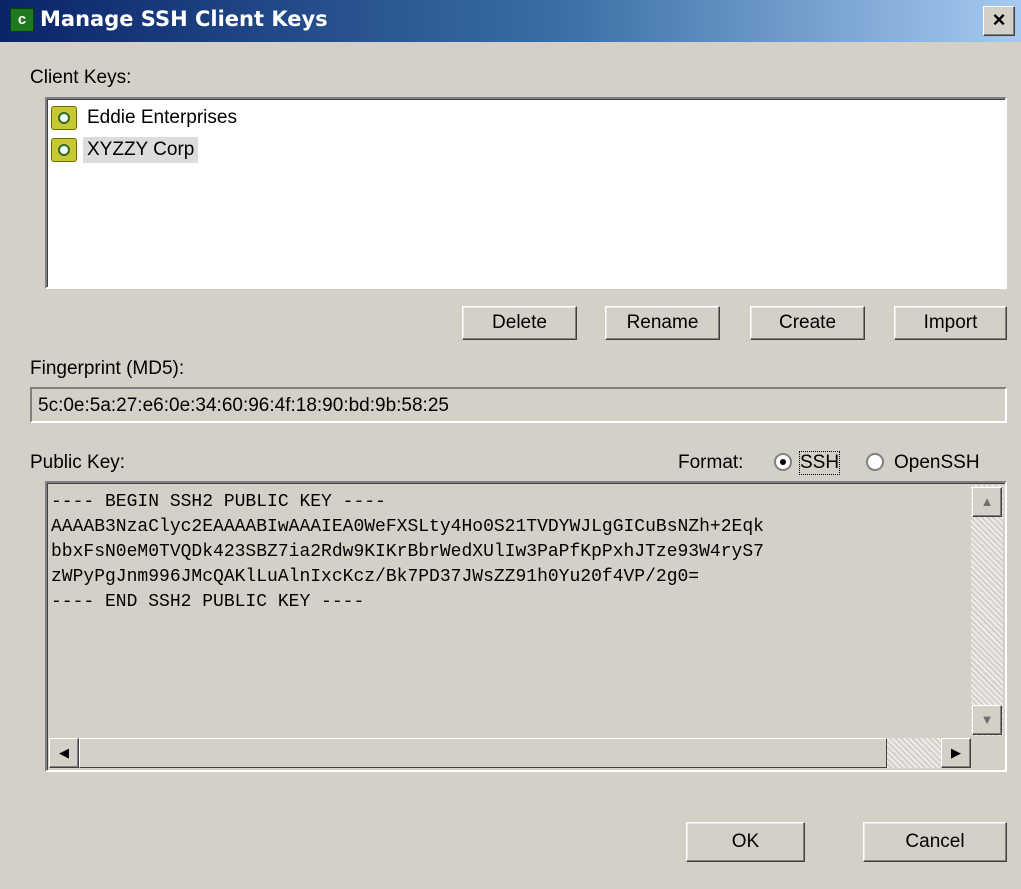 The image size is (1021, 889). I want to click on list-item-xyzzy-corp: XYZZY Corp, so click(125, 150).